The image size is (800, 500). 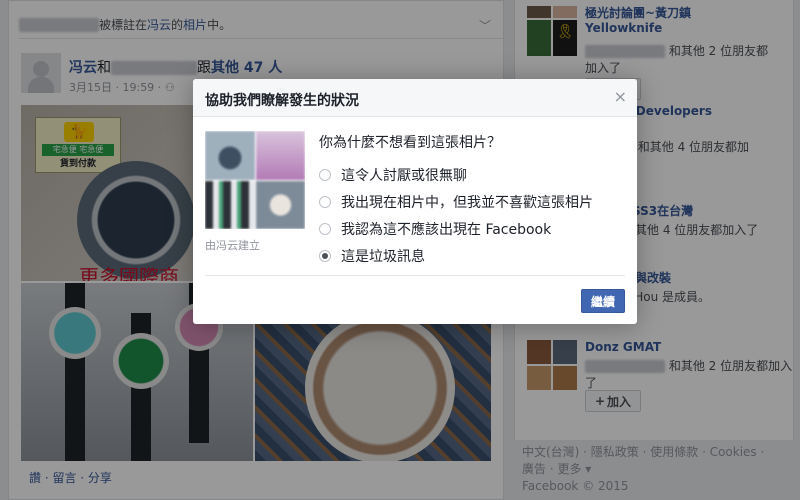 I want to click on option-not-on-facebook: 我認為這不應該出現在 Facebook, so click(x=456, y=228).